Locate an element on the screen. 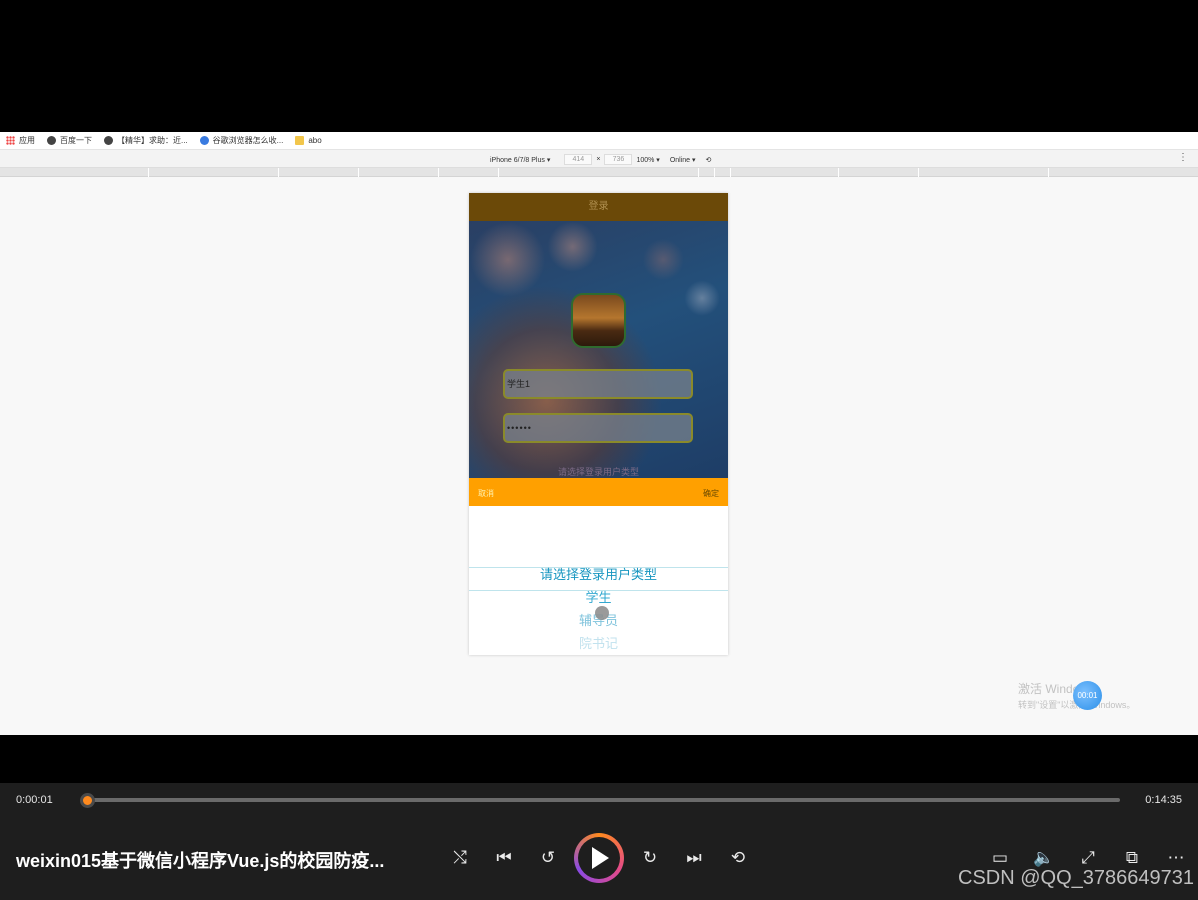  rotate-icon: ⟲ is located at coordinates (709, 160).